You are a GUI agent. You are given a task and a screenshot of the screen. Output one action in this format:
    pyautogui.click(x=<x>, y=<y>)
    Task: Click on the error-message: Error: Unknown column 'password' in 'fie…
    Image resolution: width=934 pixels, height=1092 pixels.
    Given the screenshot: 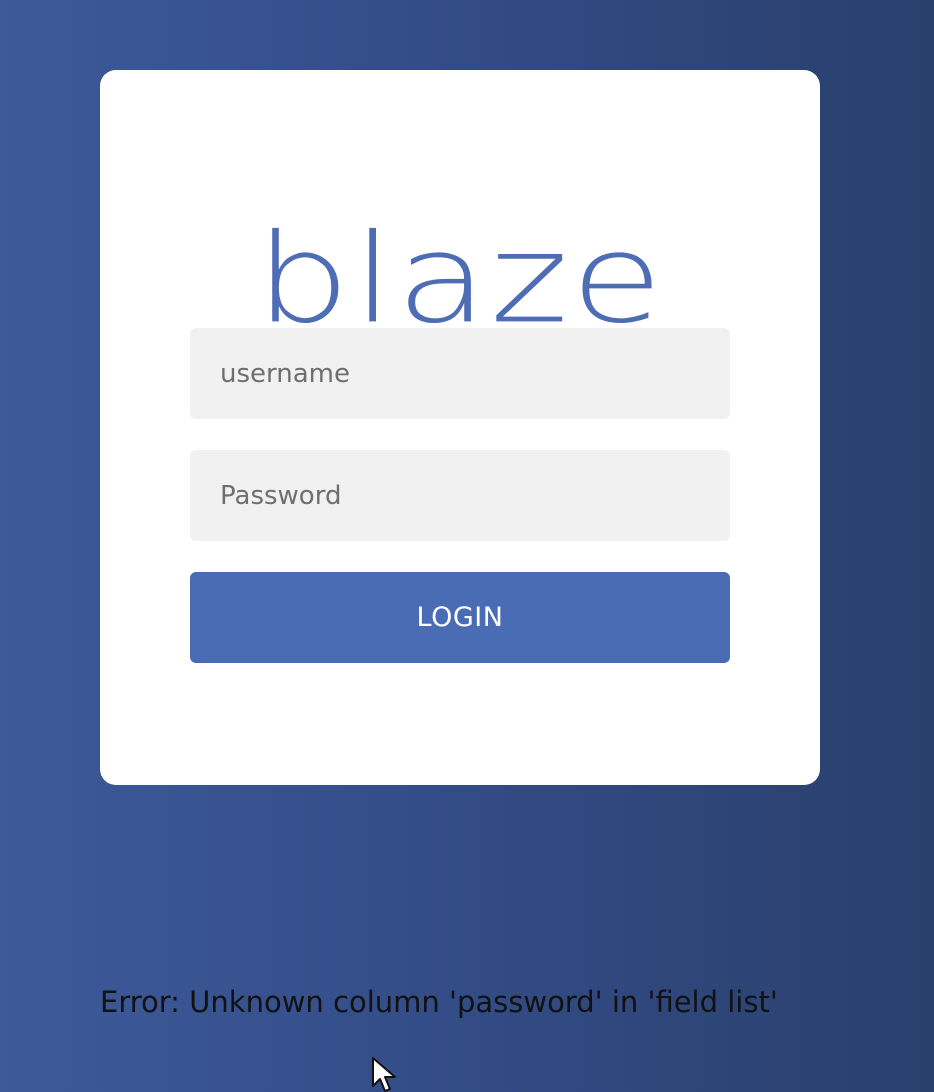 What is the action you would take?
    pyautogui.click(x=439, y=1002)
    